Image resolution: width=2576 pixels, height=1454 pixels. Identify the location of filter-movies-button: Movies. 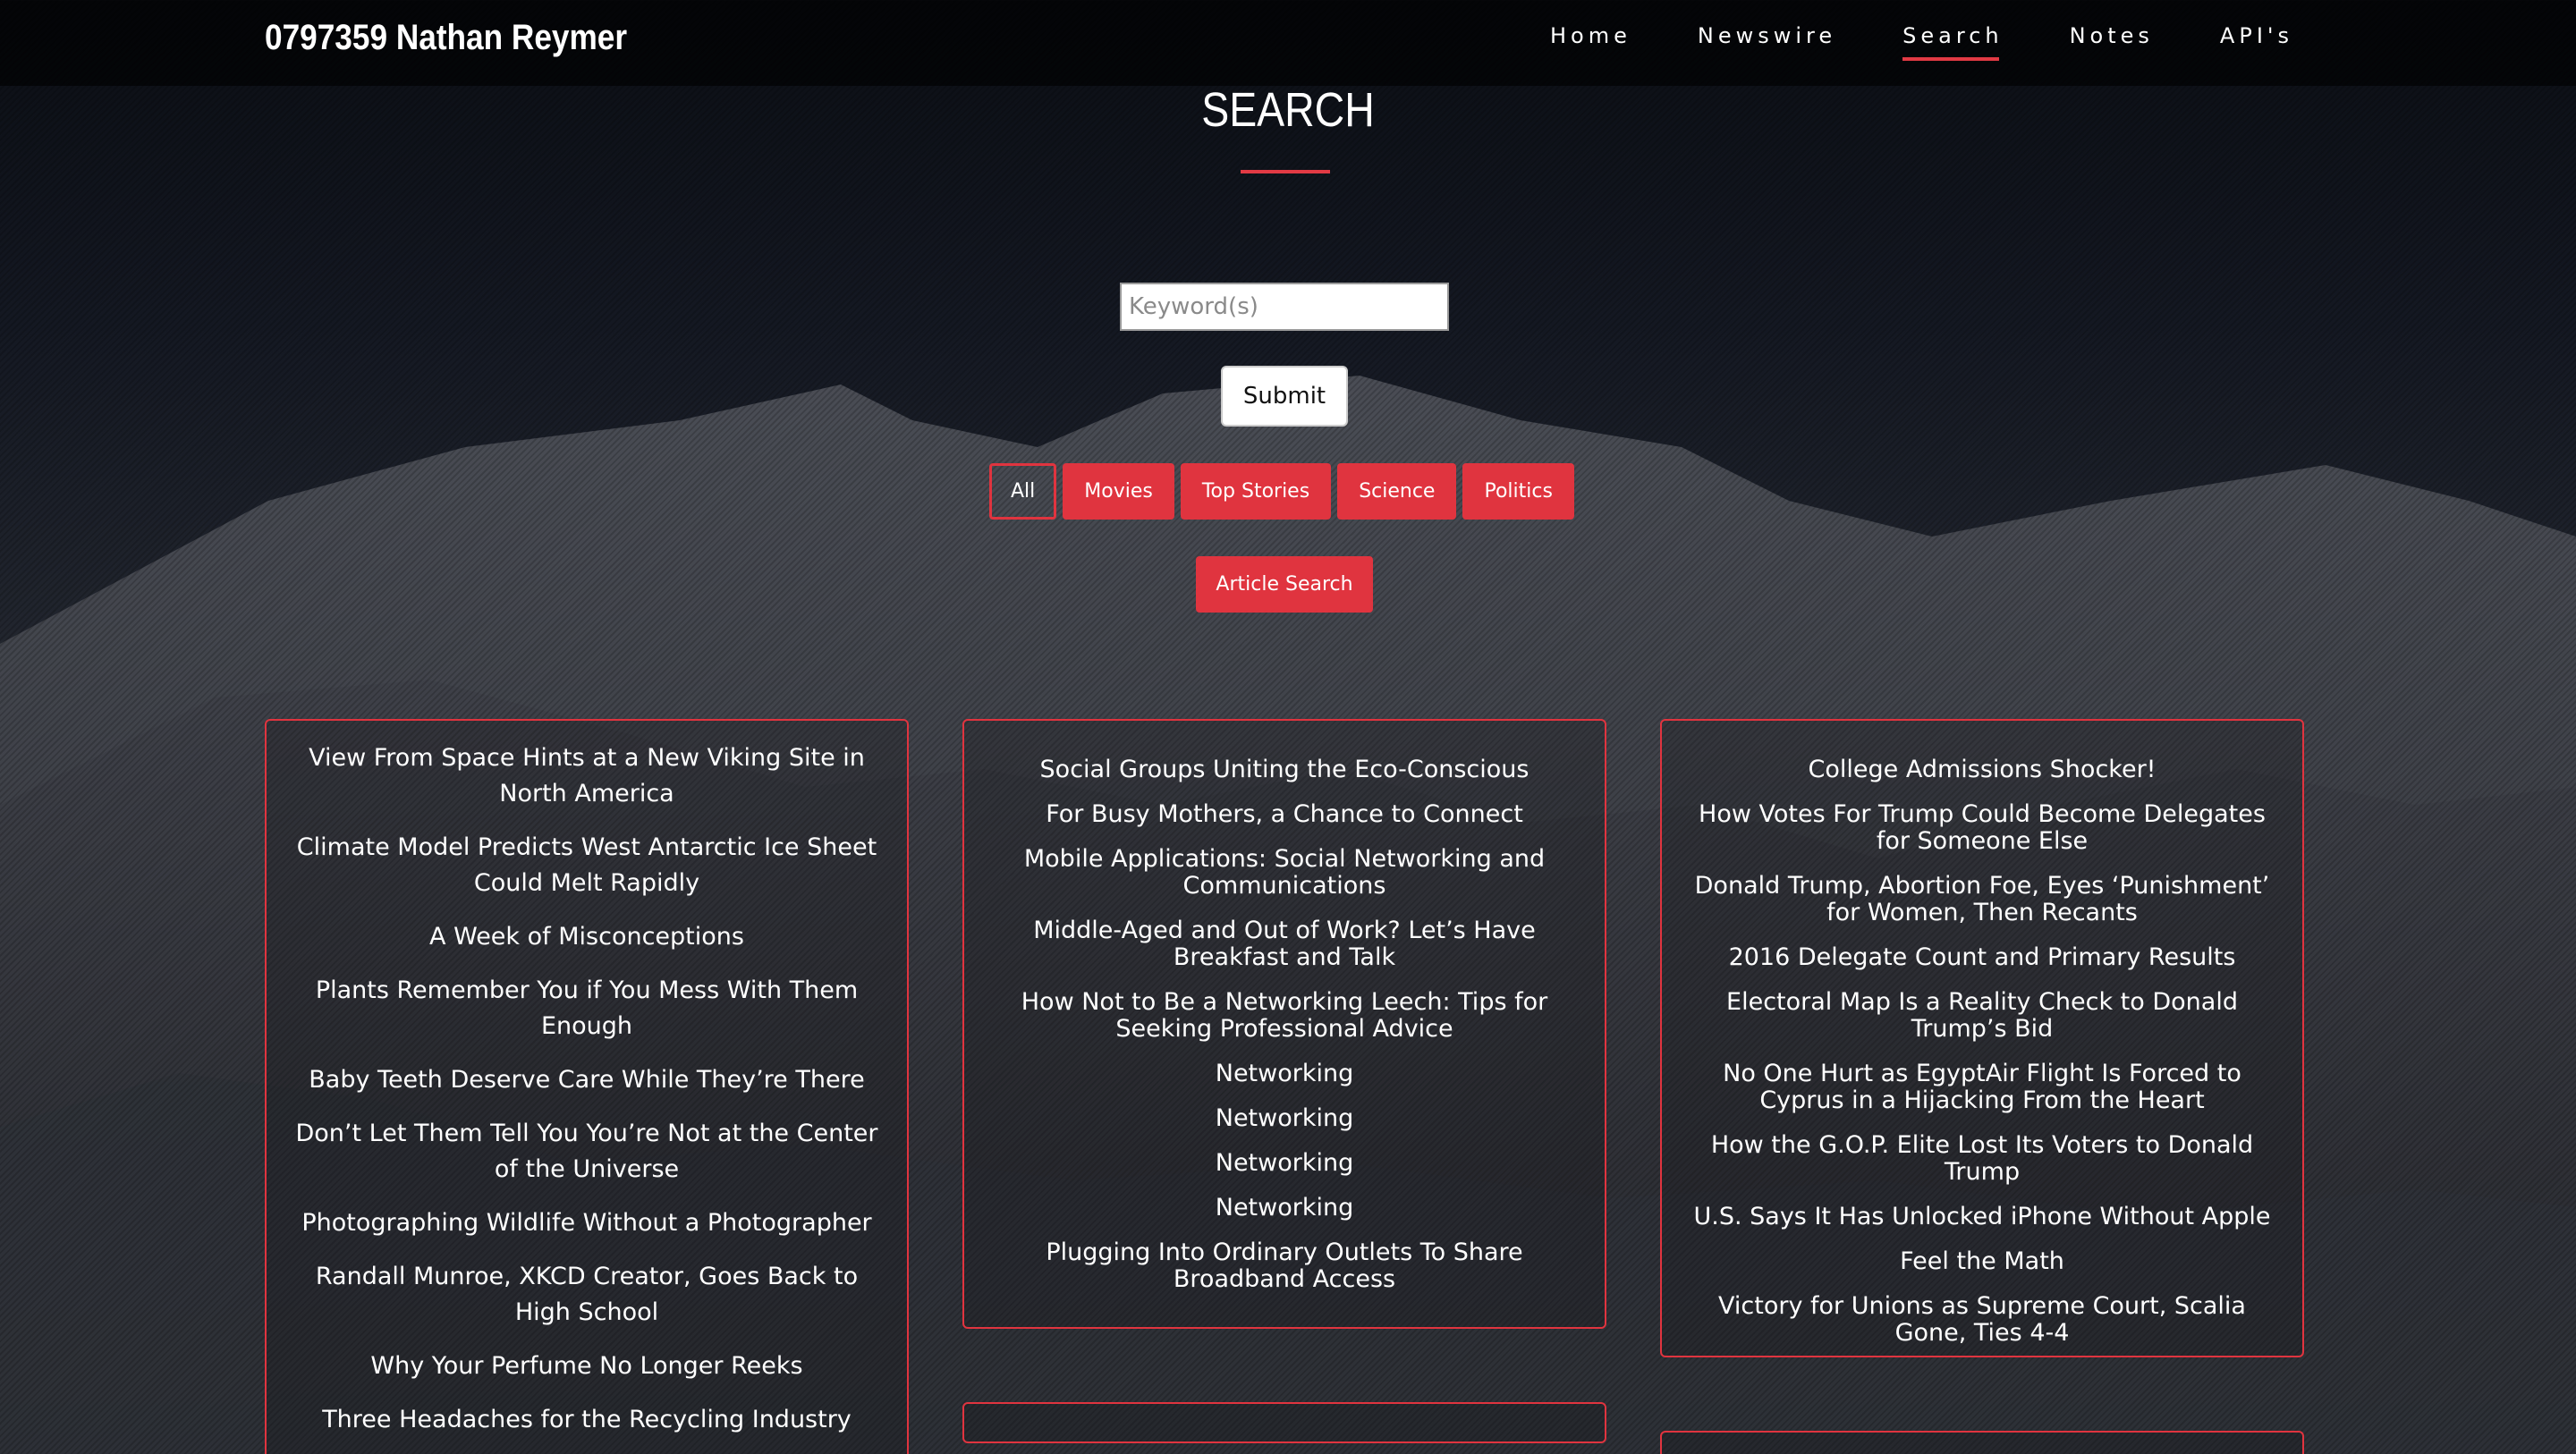
(1118, 491).